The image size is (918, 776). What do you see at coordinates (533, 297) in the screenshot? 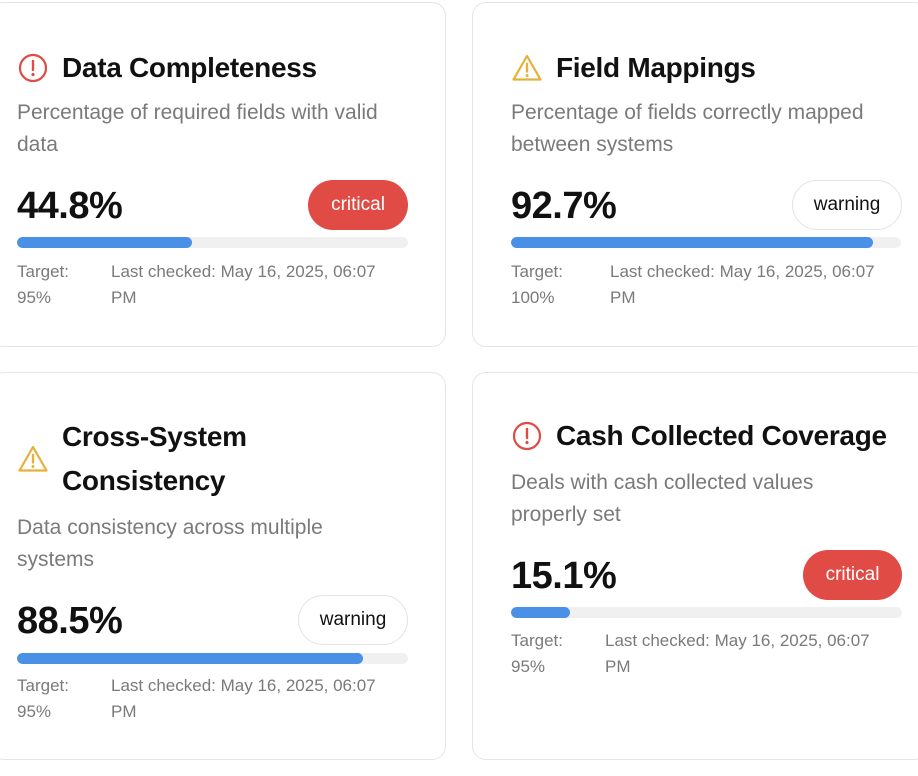
I see `target-value: 100%` at bounding box center [533, 297].